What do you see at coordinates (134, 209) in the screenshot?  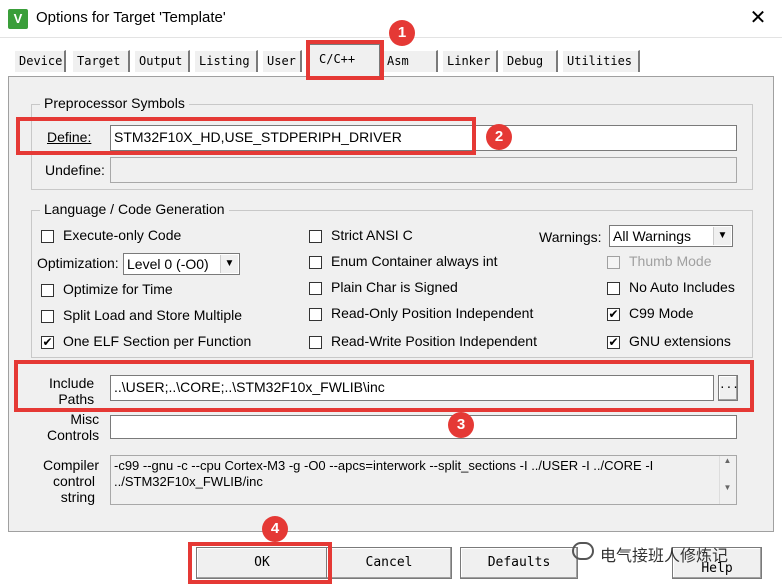 I see `language-group-title: Language / Code Generation` at bounding box center [134, 209].